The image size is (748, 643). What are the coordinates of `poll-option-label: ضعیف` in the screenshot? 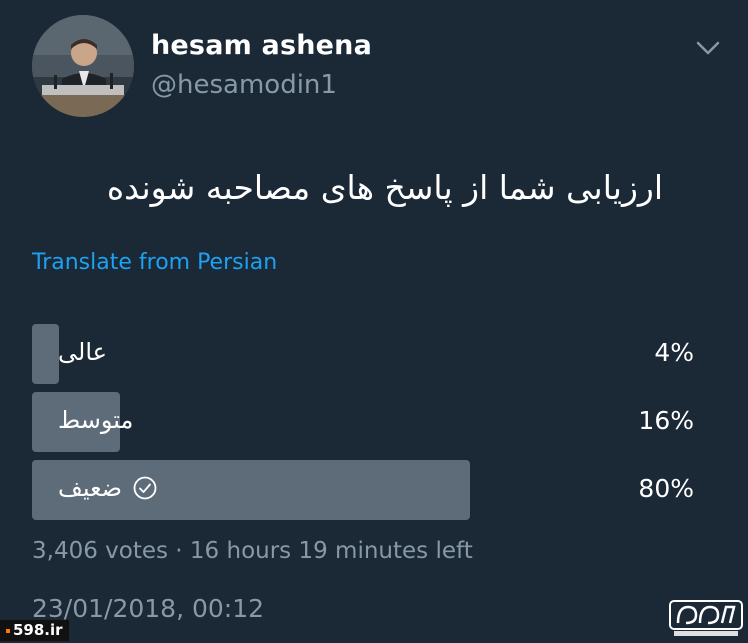 It's located at (90, 488).